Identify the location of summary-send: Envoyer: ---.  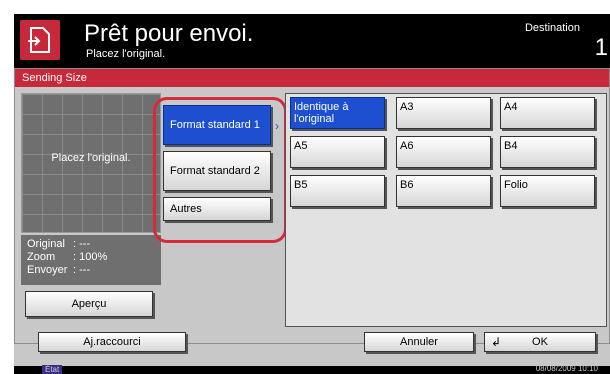
(59, 270).